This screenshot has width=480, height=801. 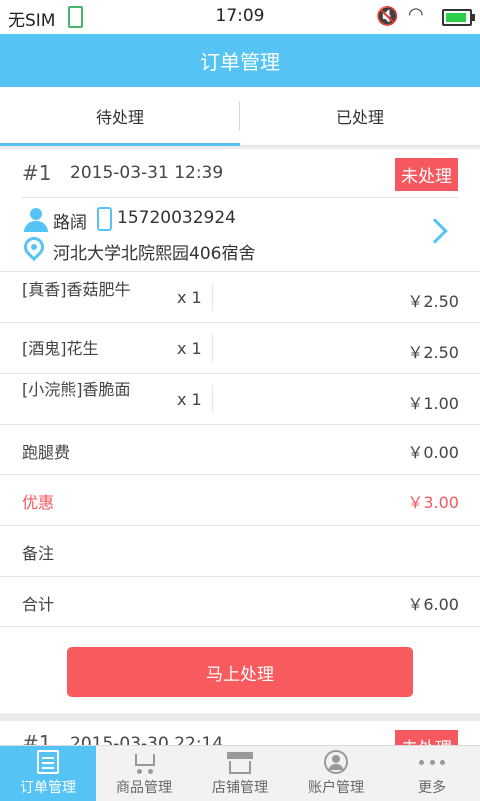 What do you see at coordinates (144, 763) in the screenshot?
I see `cart-icon` at bounding box center [144, 763].